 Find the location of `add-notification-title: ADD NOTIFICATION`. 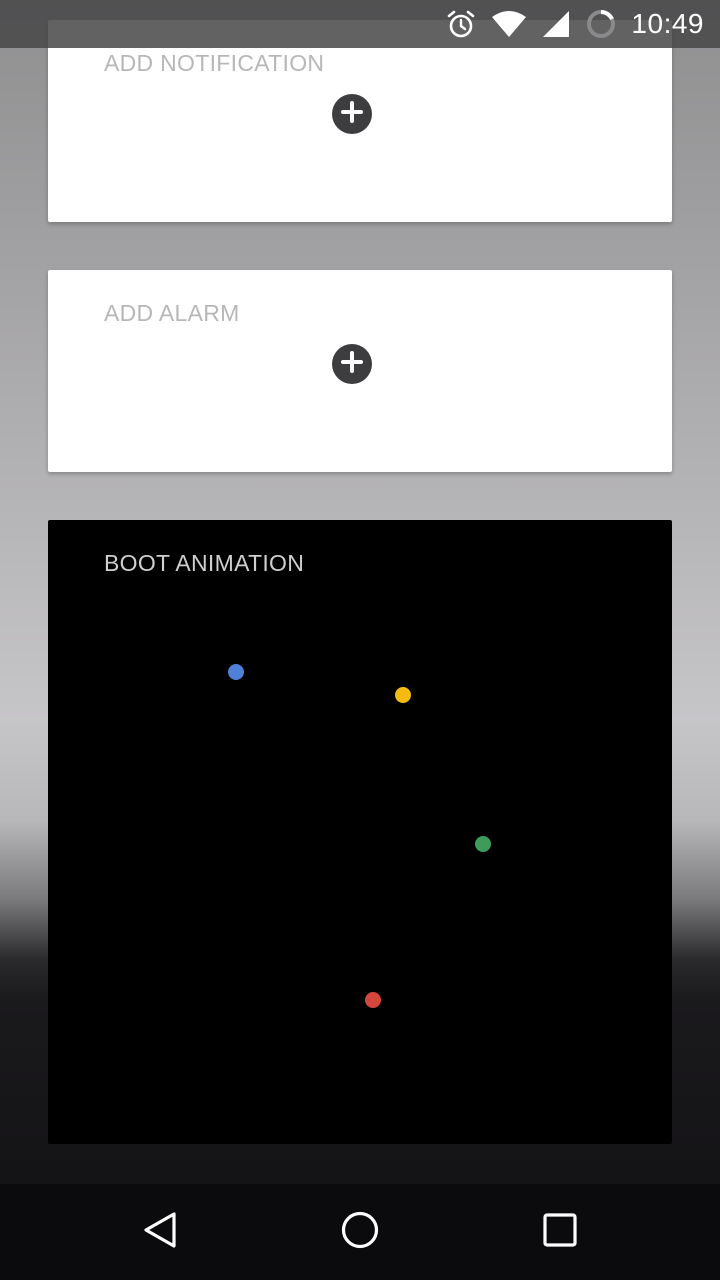

add-notification-title: ADD NOTIFICATION is located at coordinates (214, 63).